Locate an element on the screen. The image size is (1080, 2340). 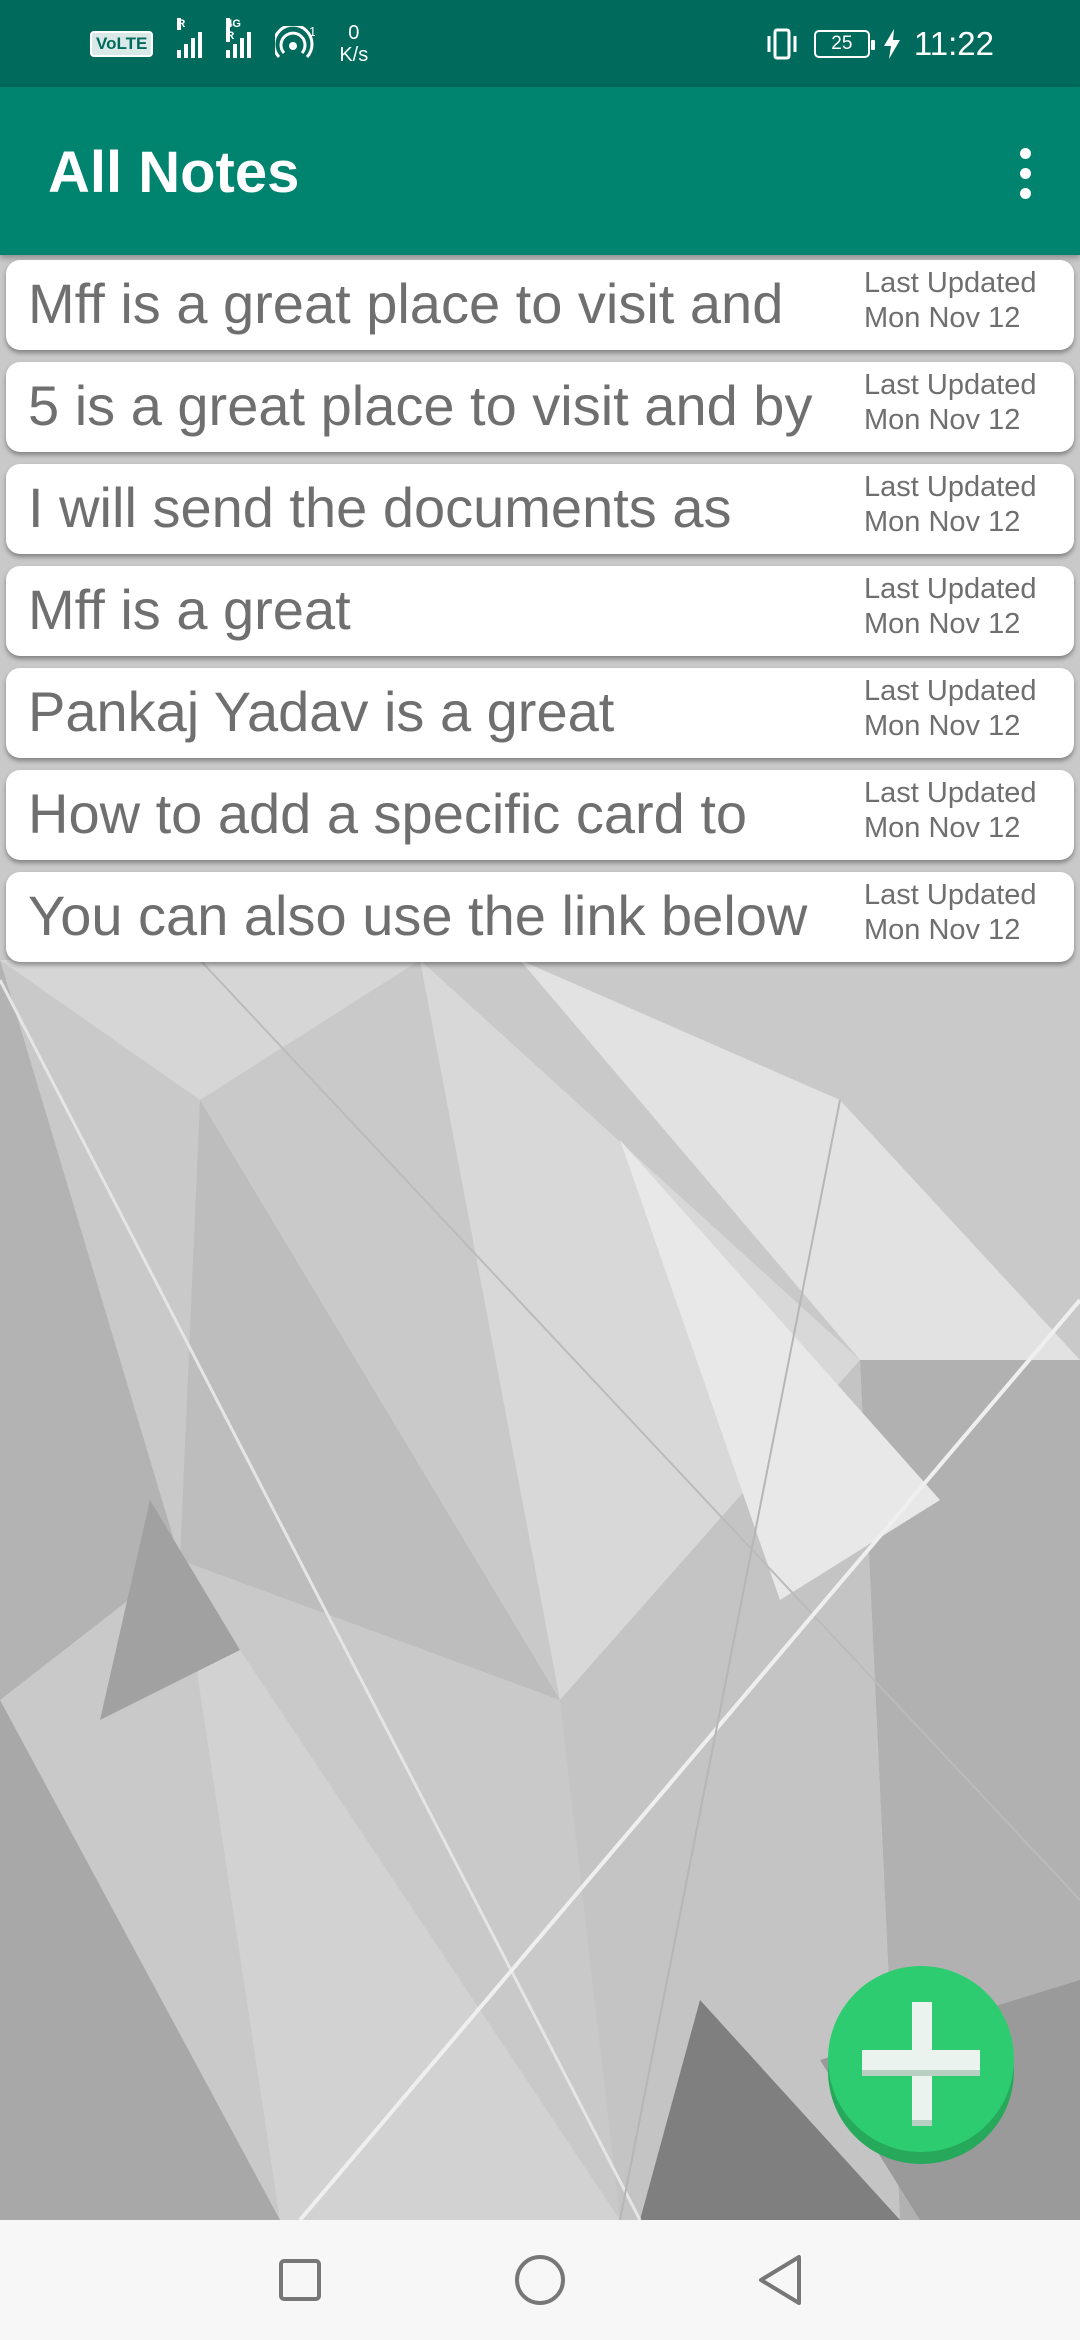
circle-home-icon is located at coordinates (540, 2280).